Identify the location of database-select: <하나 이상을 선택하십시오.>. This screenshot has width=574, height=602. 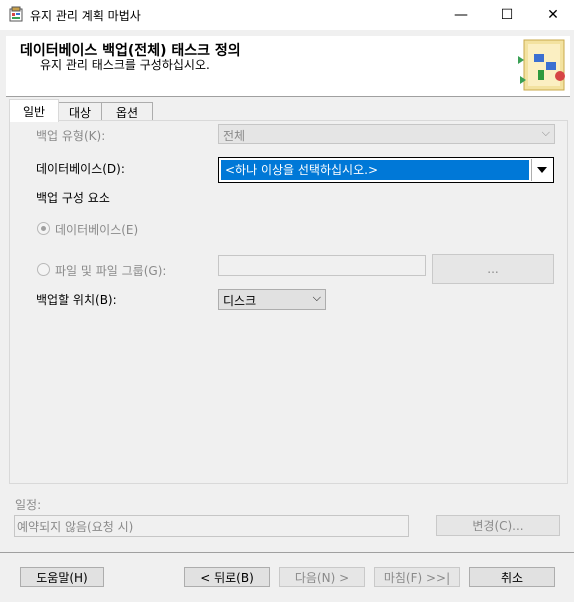
(386, 170).